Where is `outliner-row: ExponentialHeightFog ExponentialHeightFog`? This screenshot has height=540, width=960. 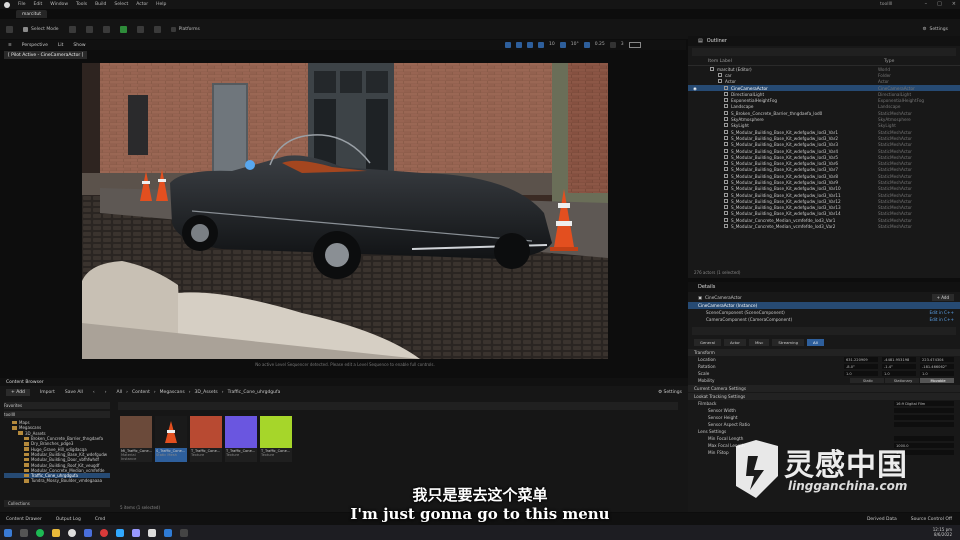
outliner-row: ExponentialHeightFog ExponentialHeightFog is located at coordinates (824, 100).